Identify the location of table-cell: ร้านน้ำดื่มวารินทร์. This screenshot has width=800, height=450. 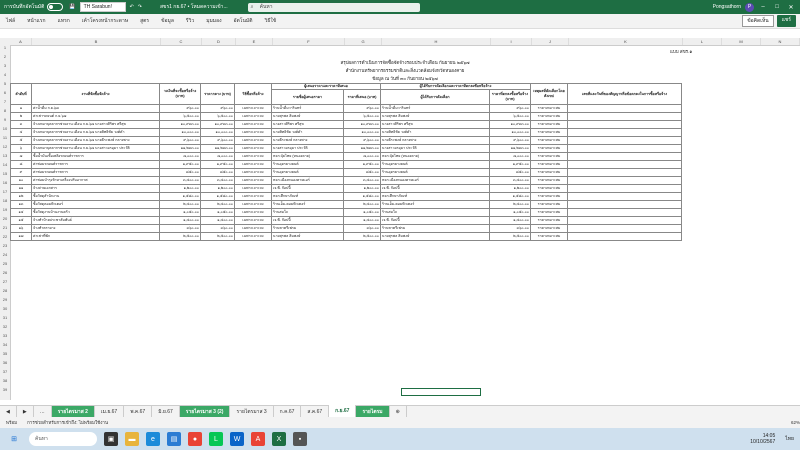
(307, 108).